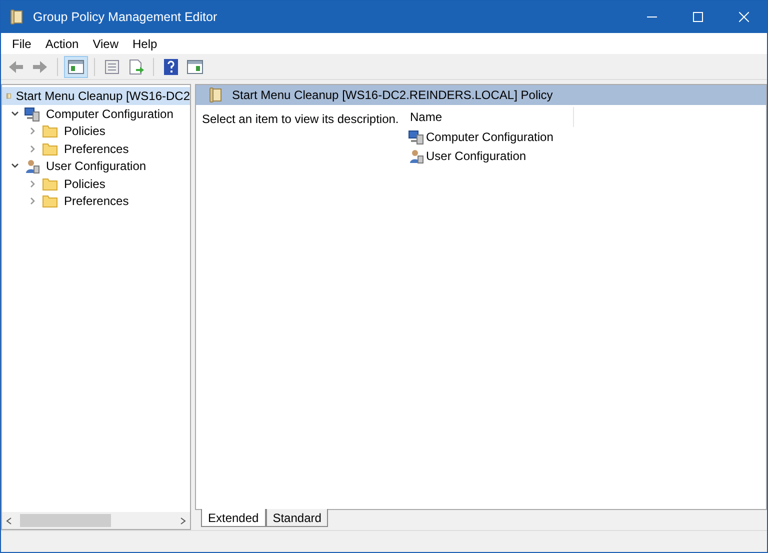  What do you see at coordinates (62, 43) in the screenshot?
I see `menu-item: Action` at bounding box center [62, 43].